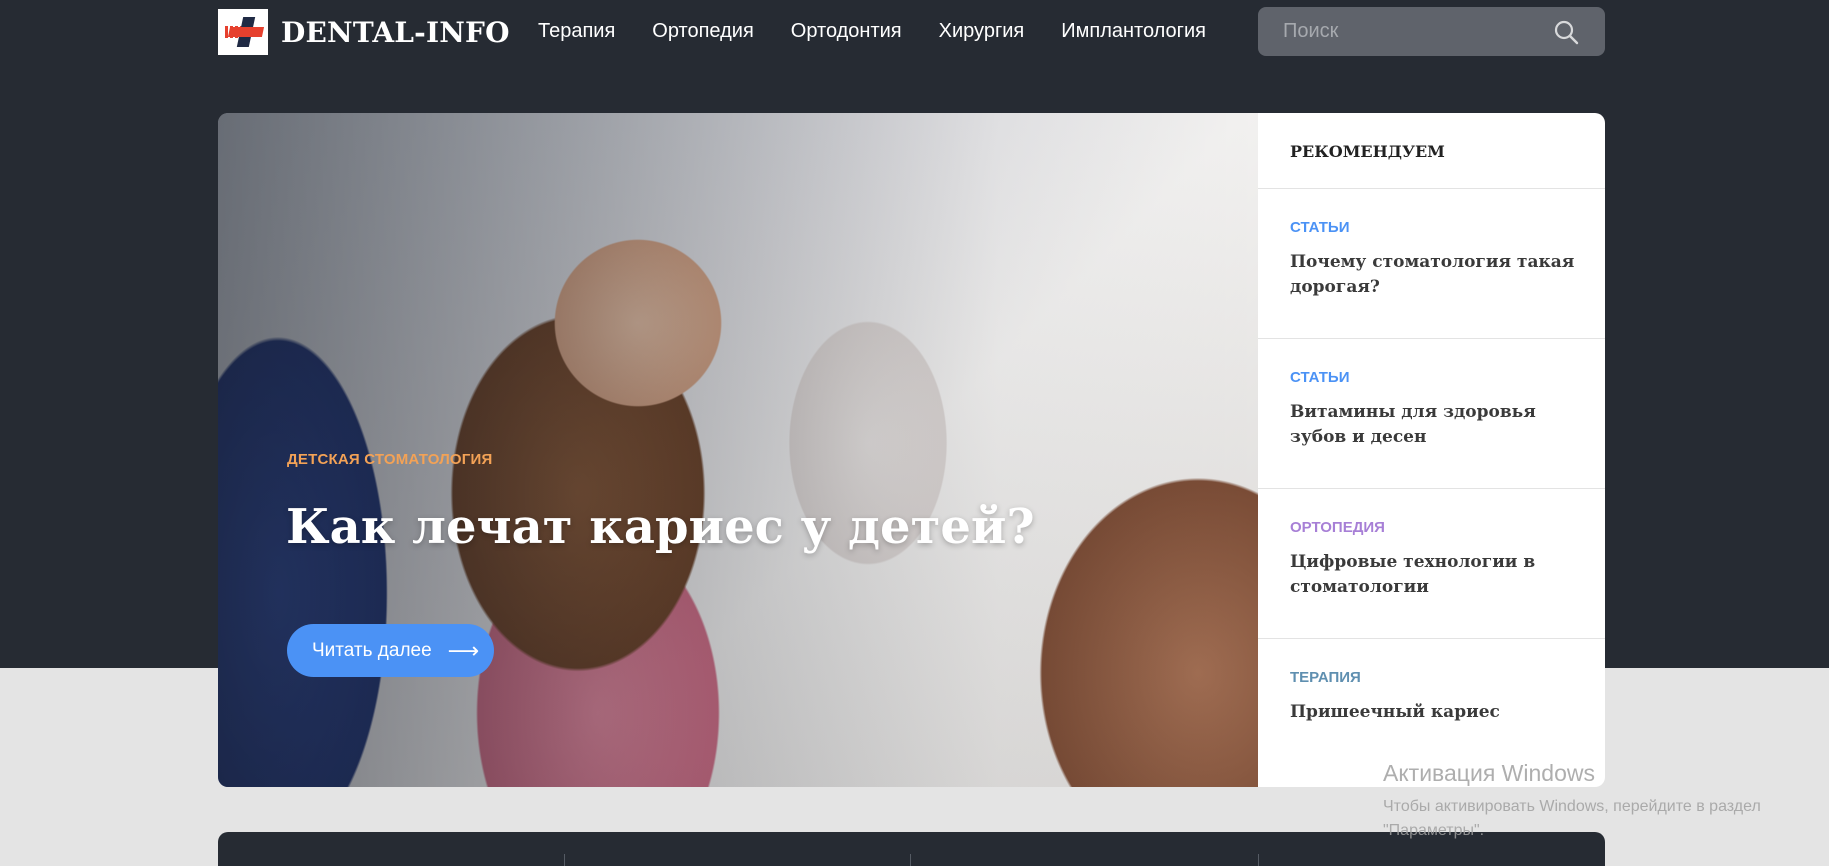 The image size is (1829, 866). What do you see at coordinates (243, 32) in the screenshot?
I see `logo-cross-icon` at bounding box center [243, 32].